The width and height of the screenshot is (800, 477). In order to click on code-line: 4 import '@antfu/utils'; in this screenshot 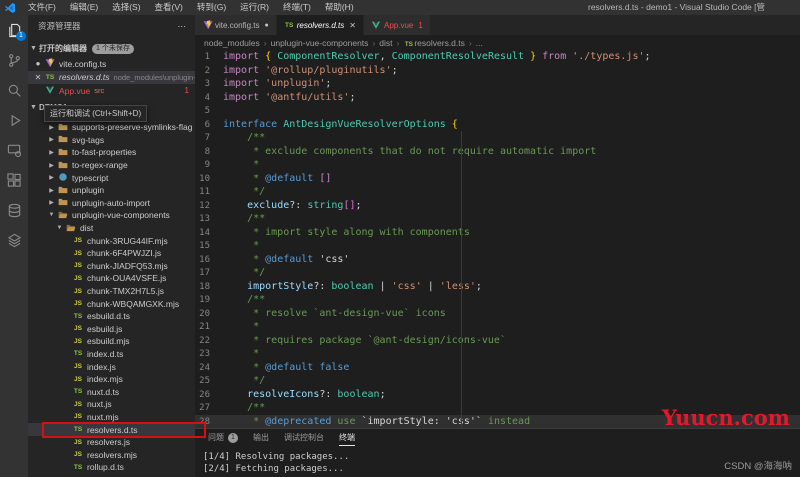, I will do `click(497, 98)`.